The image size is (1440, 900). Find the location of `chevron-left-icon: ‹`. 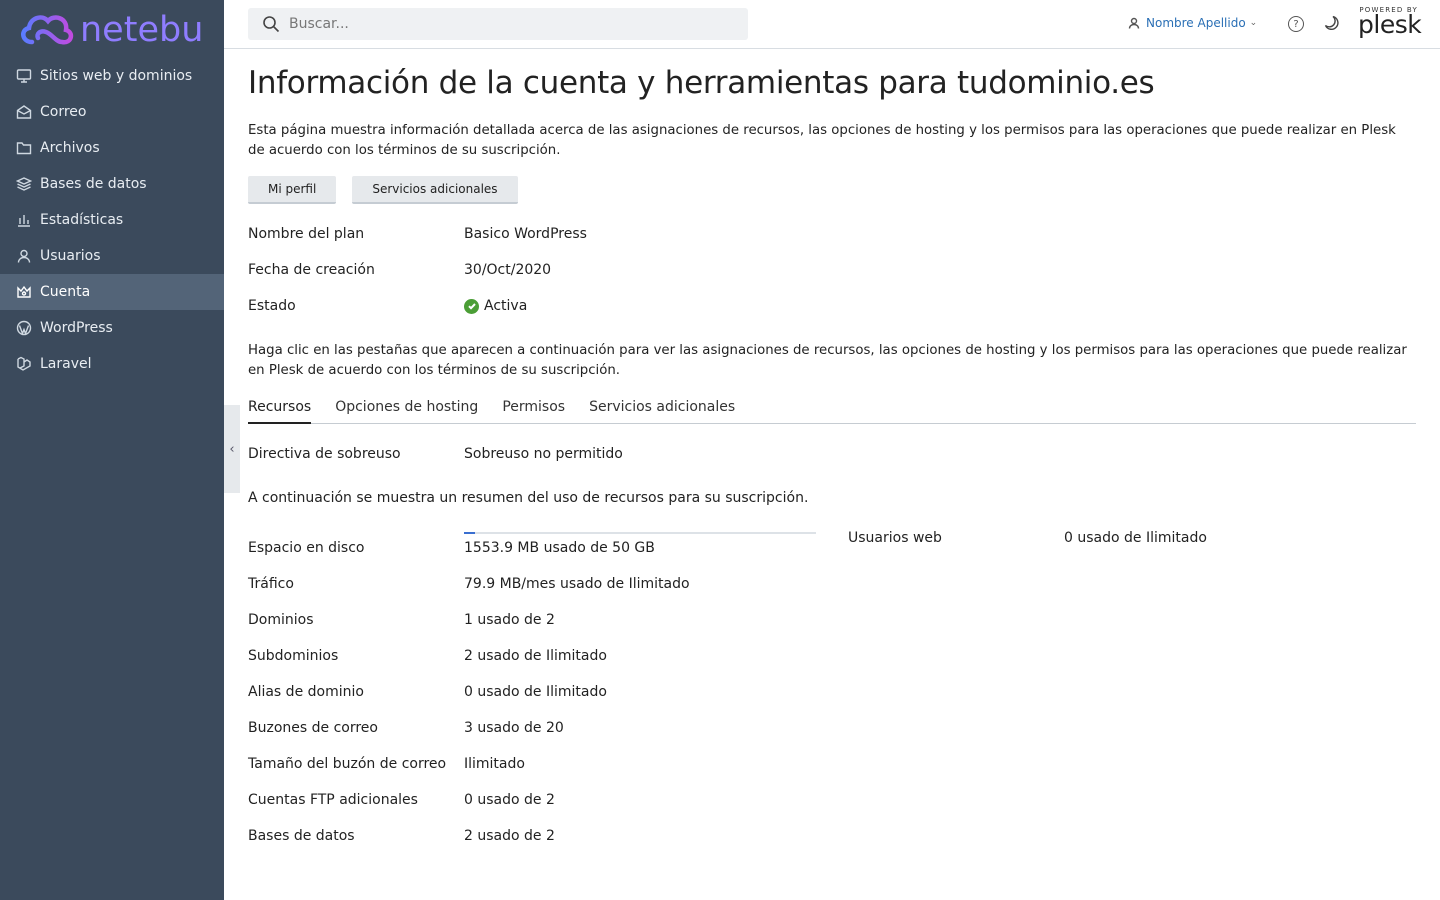

chevron-left-icon: ‹ is located at coordinates (232, 449).